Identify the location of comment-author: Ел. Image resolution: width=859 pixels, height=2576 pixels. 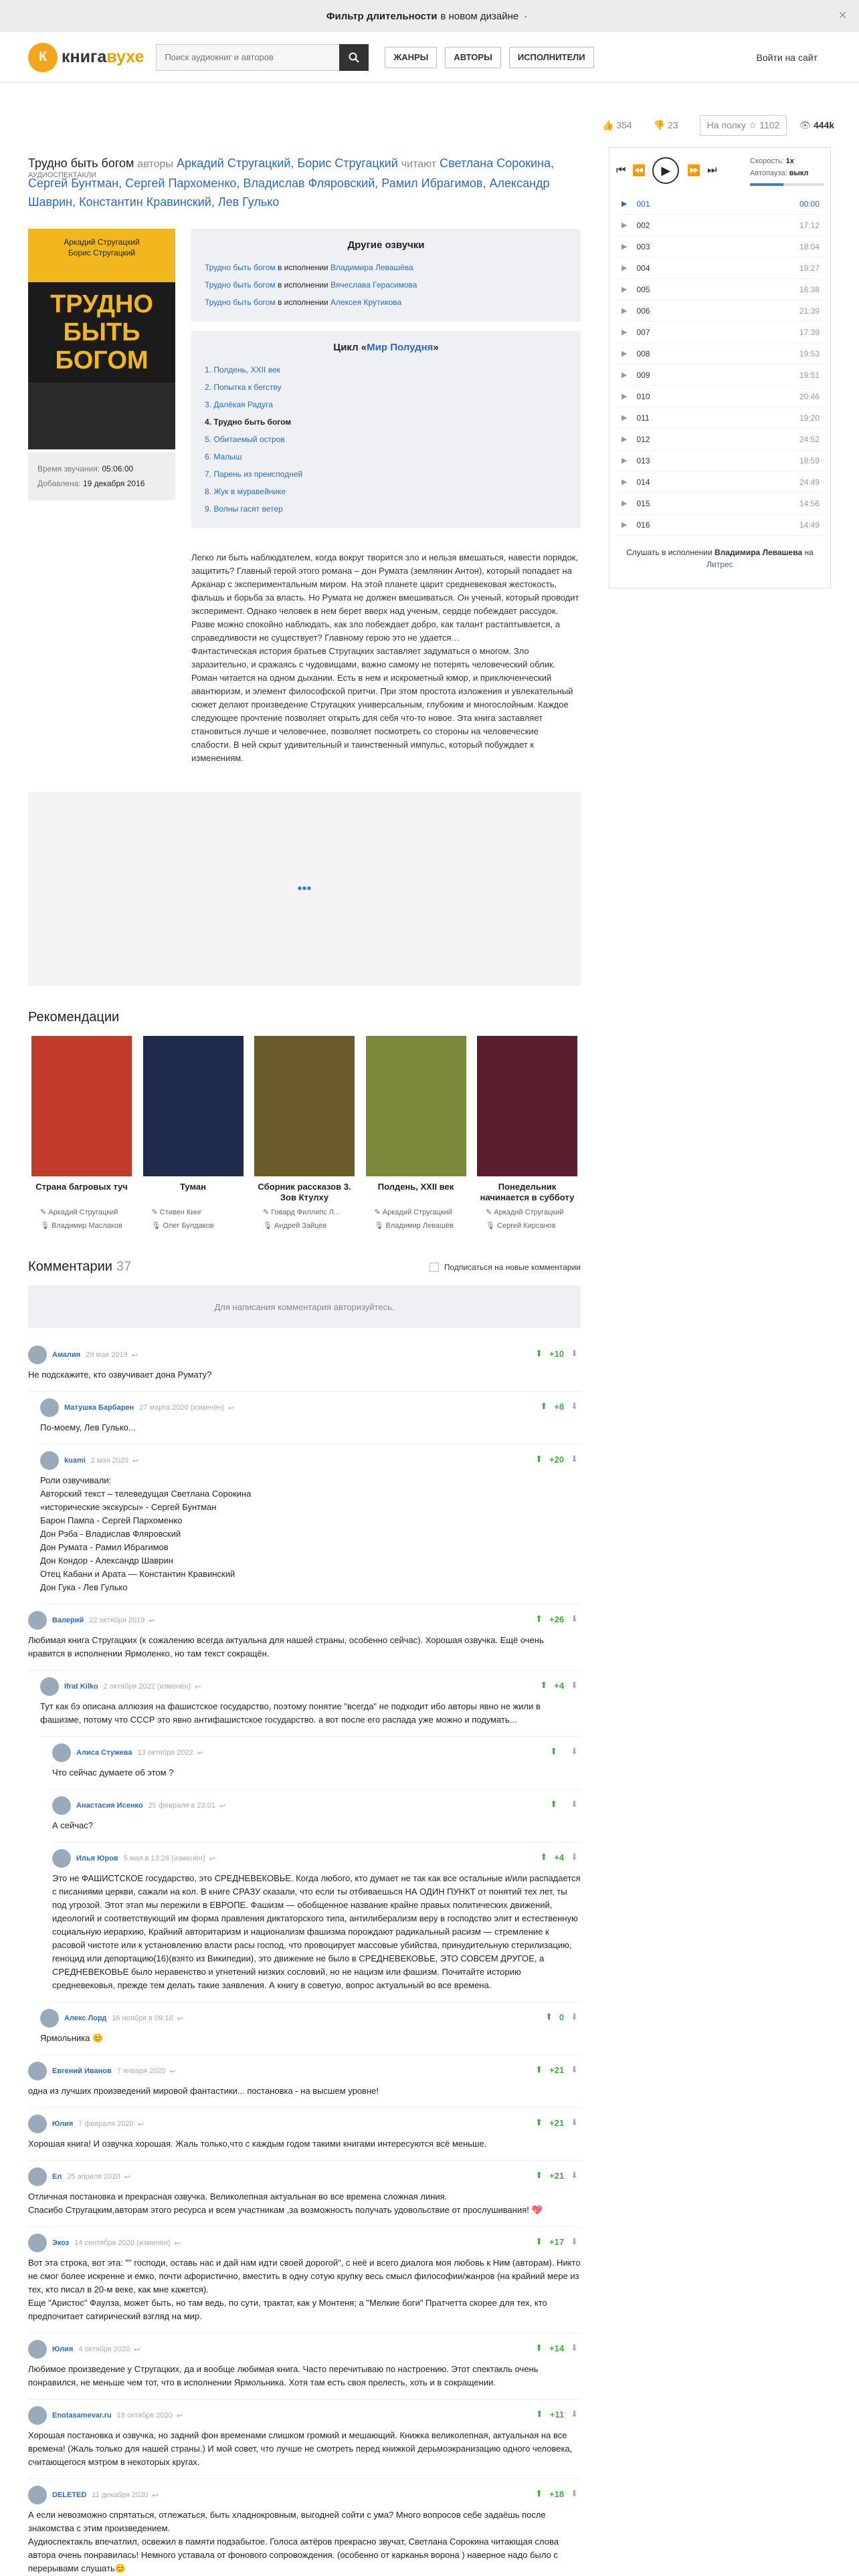
(57, 2177).